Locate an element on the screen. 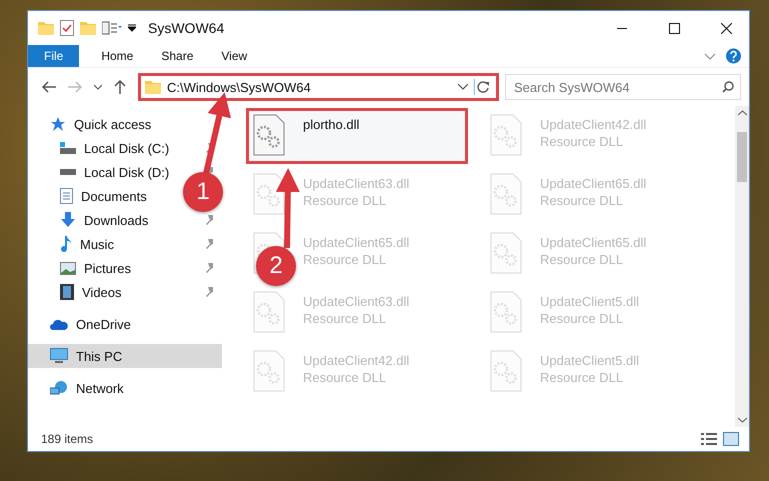  ribbon-tab: Home is located at coordinates (117, 56).